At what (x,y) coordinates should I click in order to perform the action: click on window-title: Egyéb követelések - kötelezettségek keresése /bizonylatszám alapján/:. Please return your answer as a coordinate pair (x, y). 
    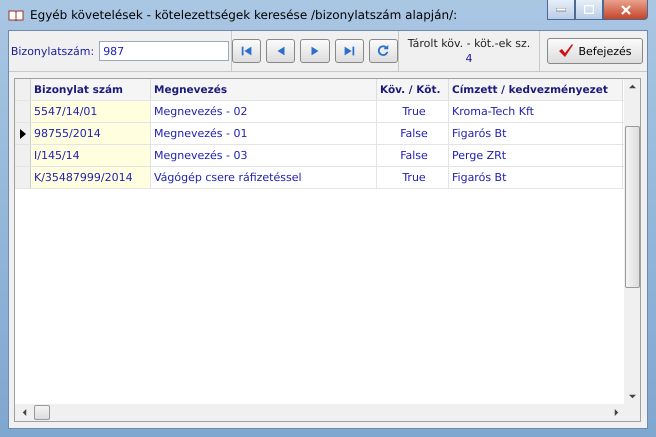
    Looking at the image, I should click on (244, 15).